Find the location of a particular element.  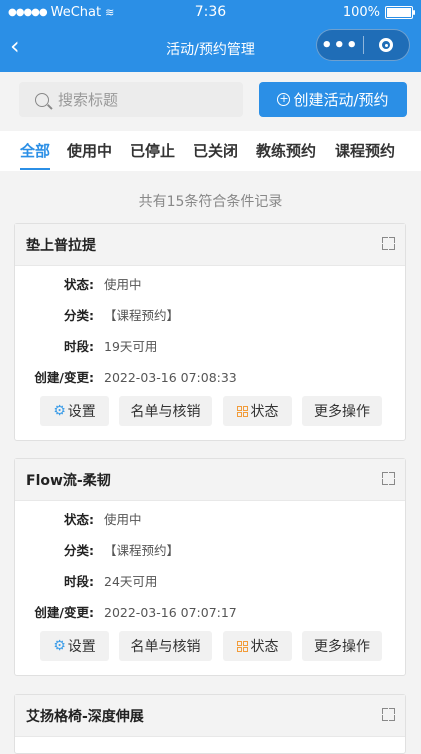

more-menu-icon: ••• is located at coordinates (340, 45).